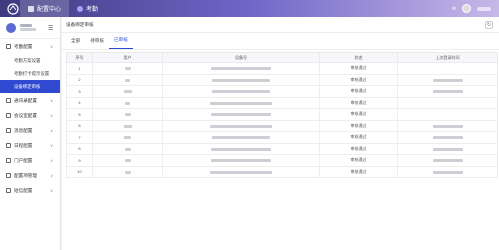  Describe the element at coordinates (75, 43) in the screenshot. I see `tab-all: 全部` at that location.